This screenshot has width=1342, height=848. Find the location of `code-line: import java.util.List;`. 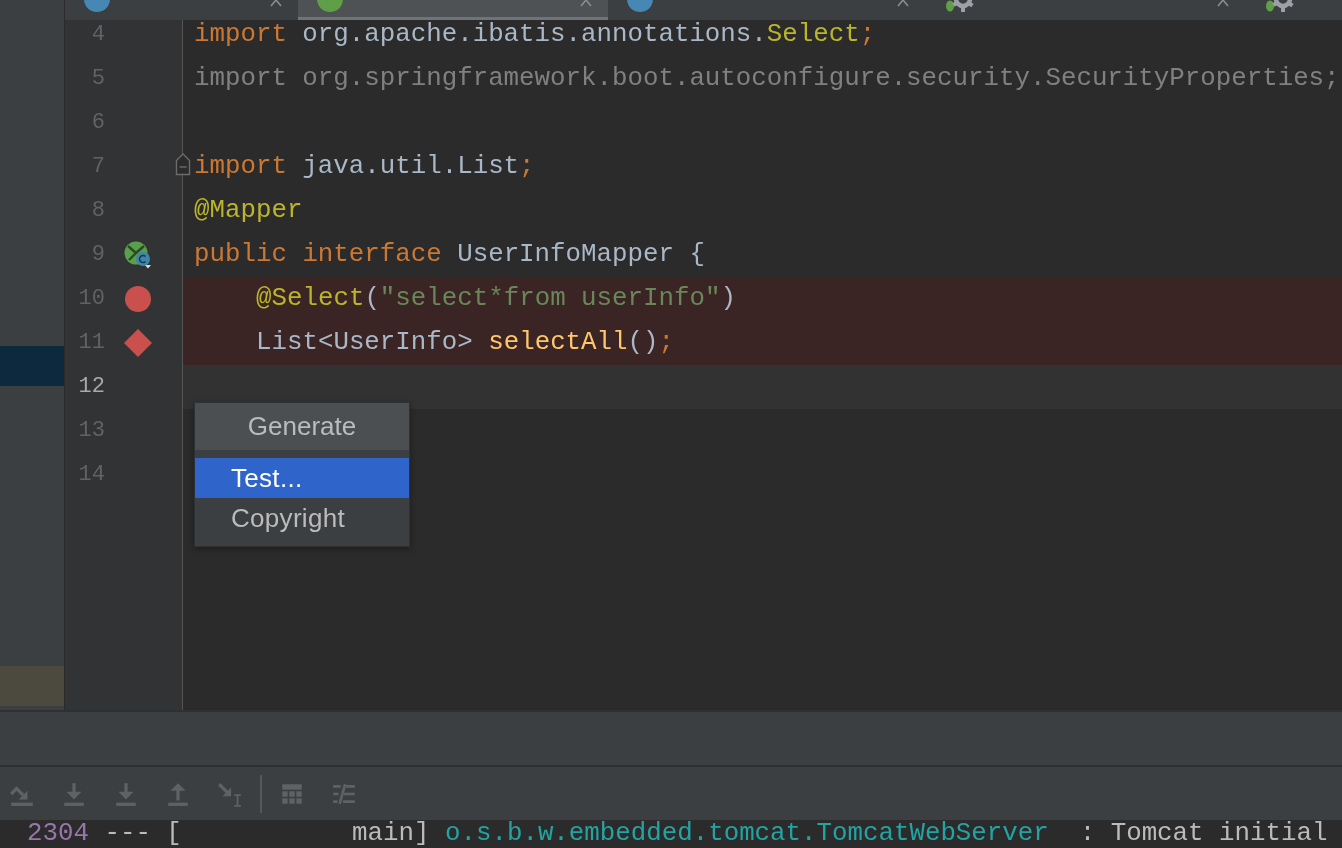

code-line: import java.util.List; is located at coordinates (364, 166).